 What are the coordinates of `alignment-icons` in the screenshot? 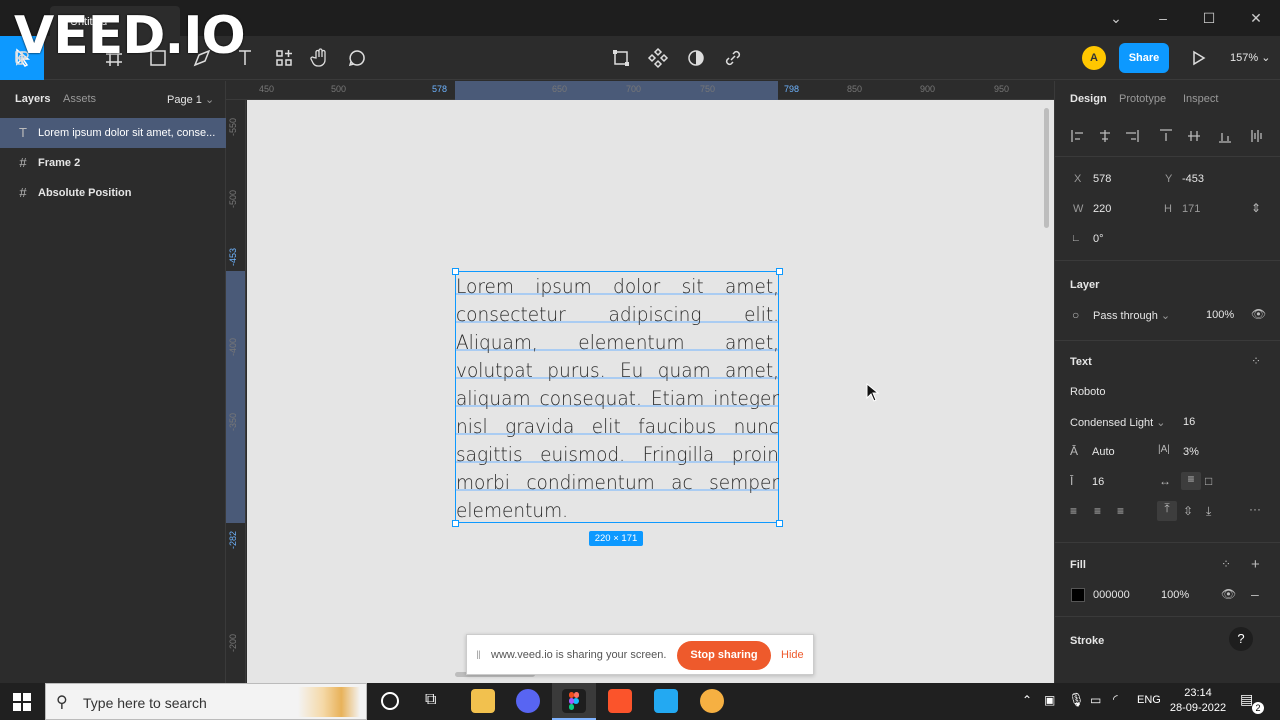 It's located at (1170, 136).